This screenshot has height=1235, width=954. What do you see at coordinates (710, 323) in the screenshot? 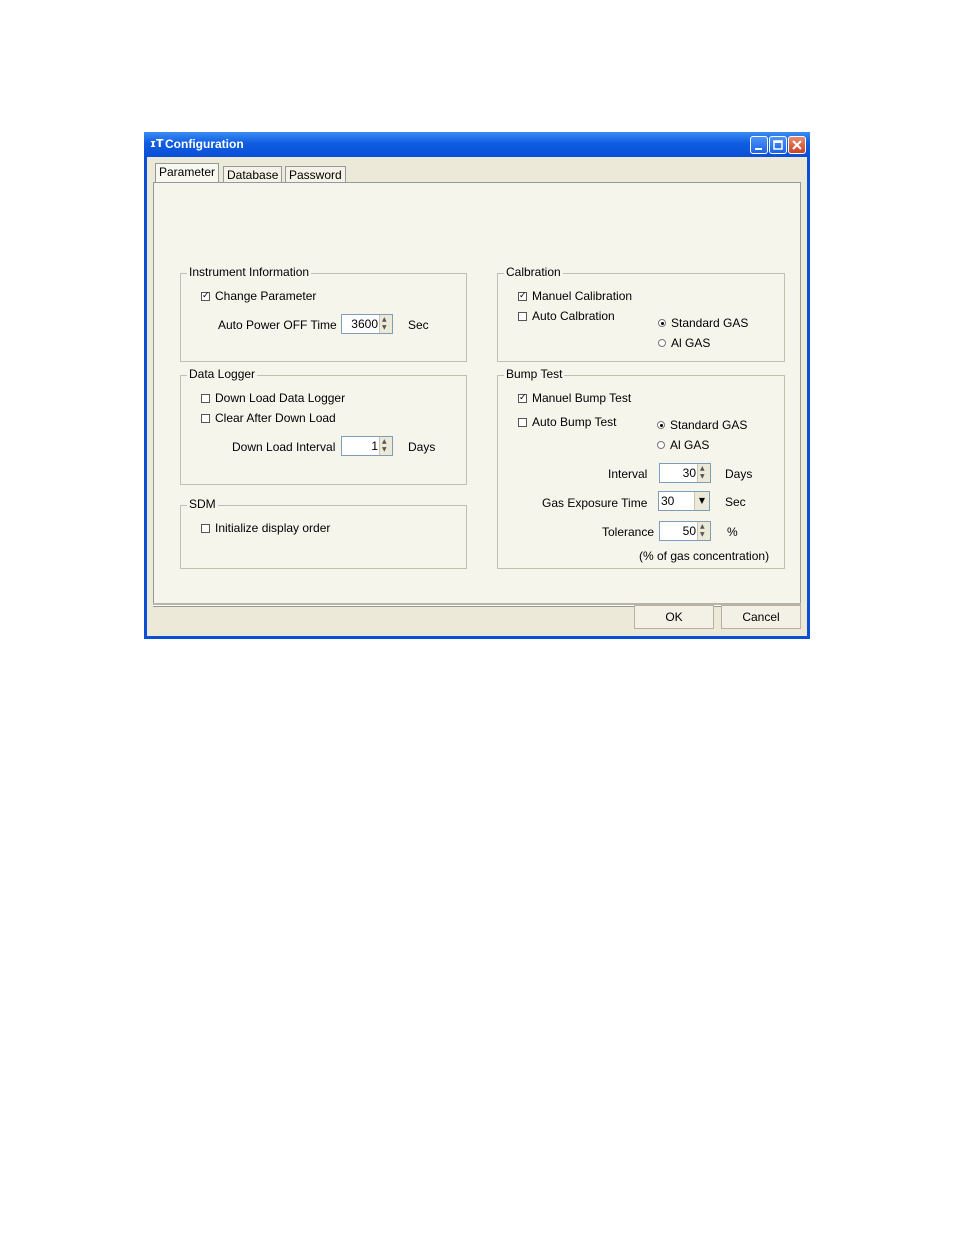
I see `calibration-standard-gas-label: Standard GAS` at bounding box center [710, 323].